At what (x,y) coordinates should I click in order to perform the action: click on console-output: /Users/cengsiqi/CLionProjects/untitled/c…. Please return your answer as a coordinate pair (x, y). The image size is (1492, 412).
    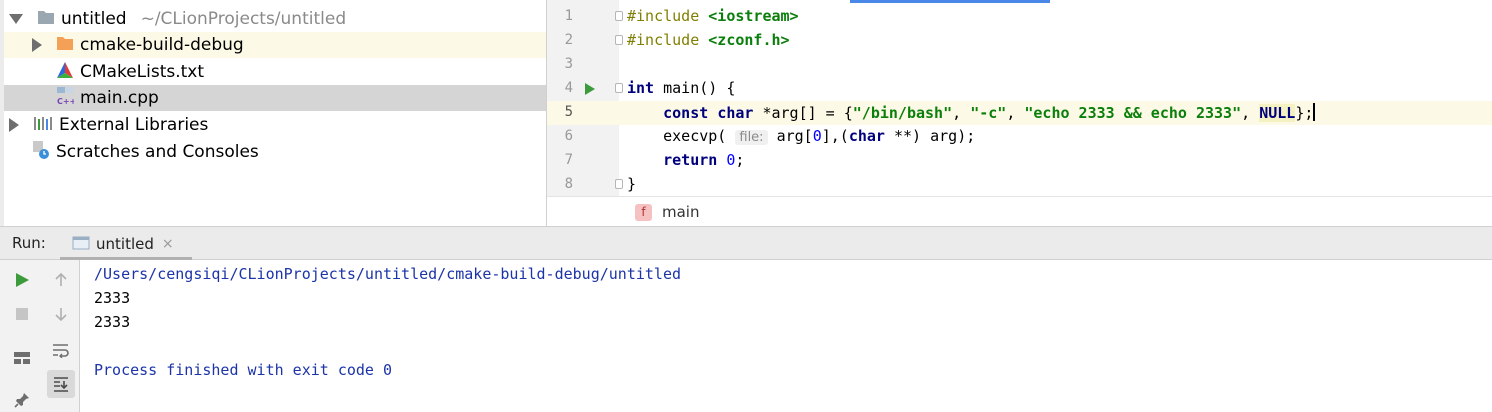
    Looking at the image, I should click on (387, 322).